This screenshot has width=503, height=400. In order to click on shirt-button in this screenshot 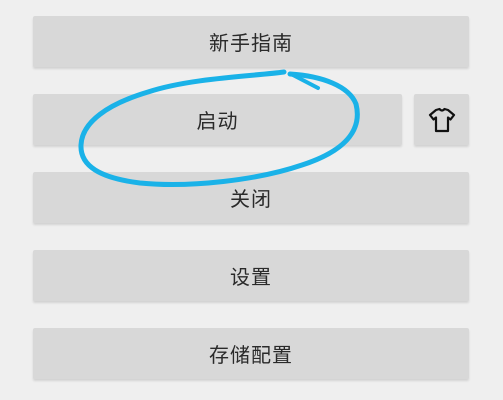, I will do `click(441, 119)`.